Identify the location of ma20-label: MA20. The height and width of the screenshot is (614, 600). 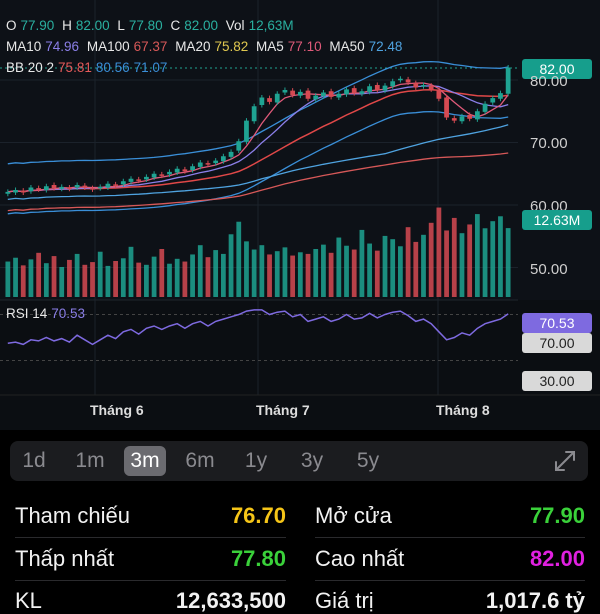
(193, 46).